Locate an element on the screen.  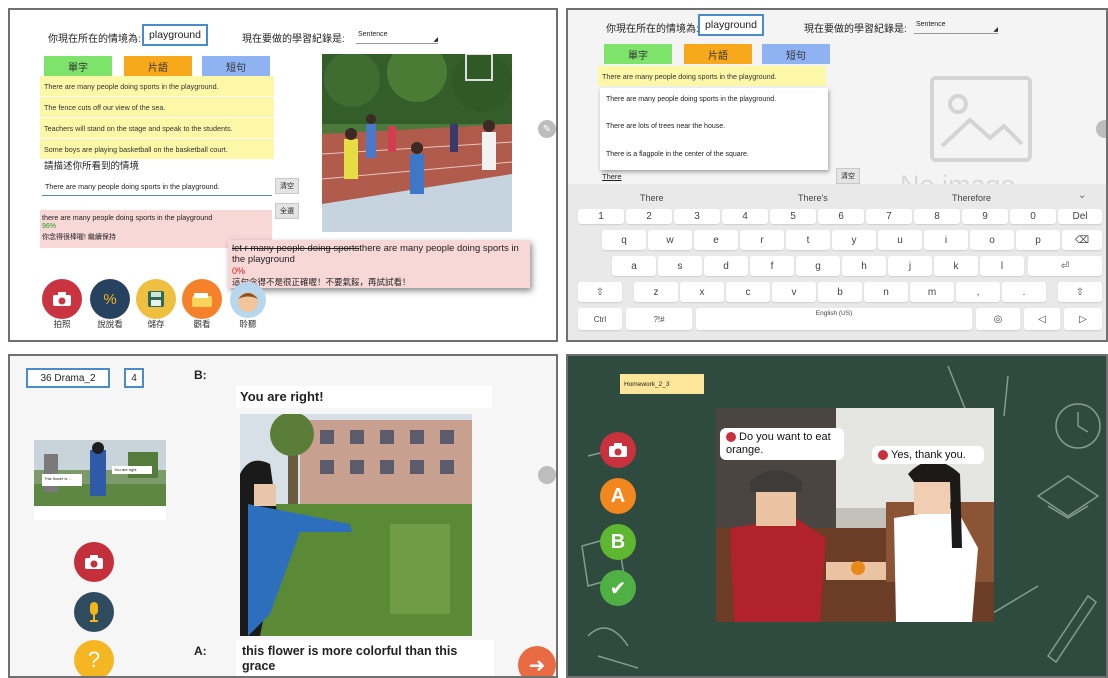
key: s is located at coordinates (680, 266).